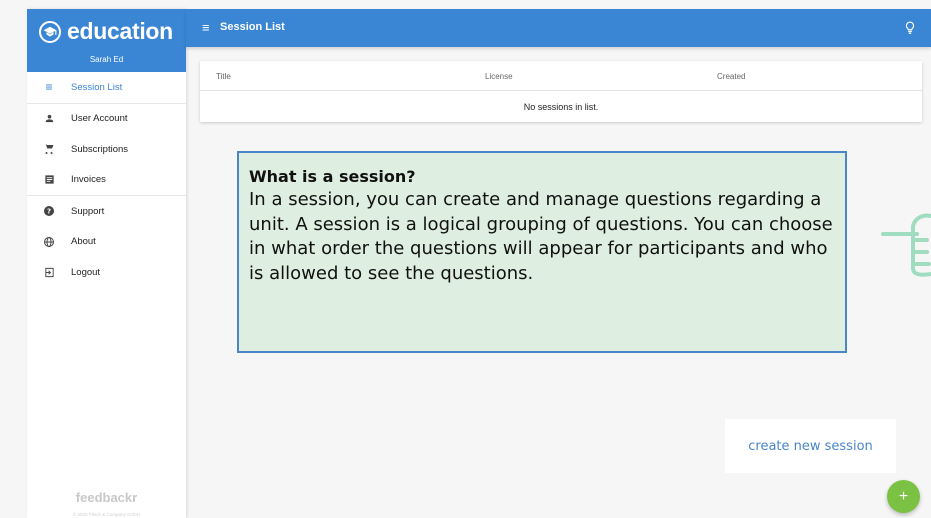  What do you see at coordinates (558, 28) in the screenshot?
I see `top-bar: ≡ Session List` at bounding box center [558, 28].